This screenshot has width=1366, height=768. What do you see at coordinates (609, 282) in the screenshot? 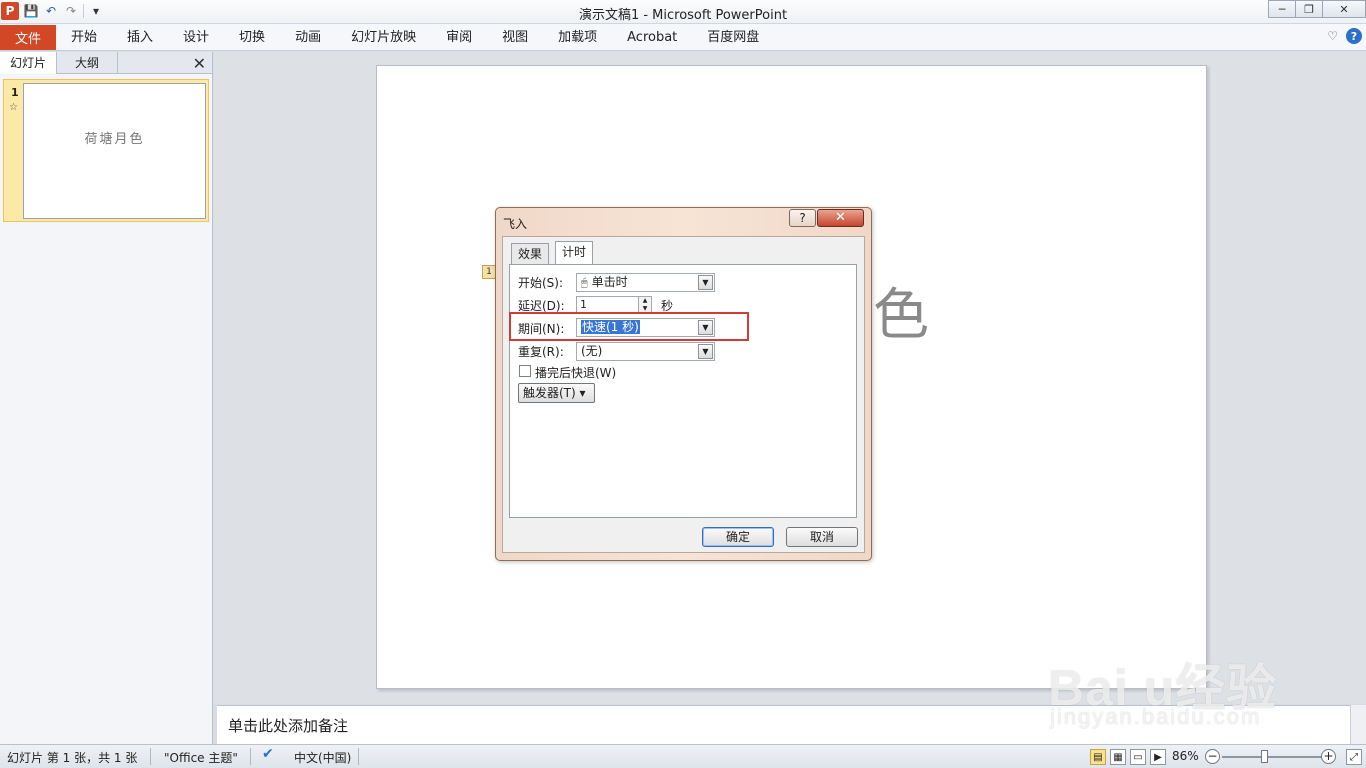
I see `start-value: 单击时` at bounding box center [609, 282].